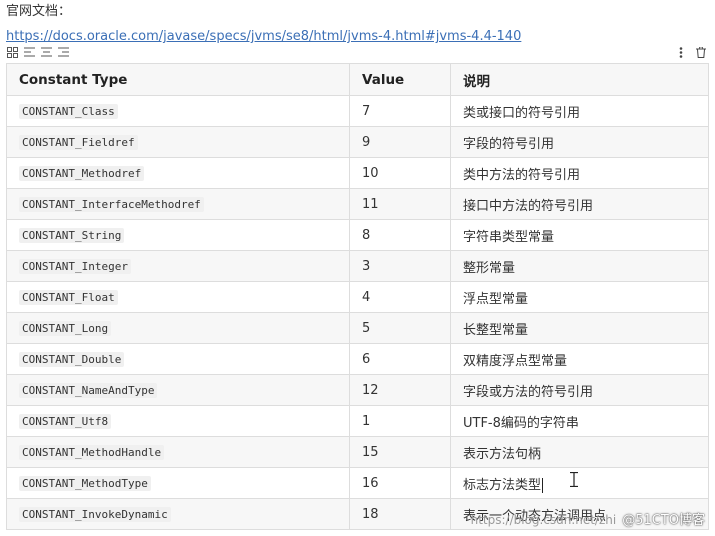 The height and width of the screenshot is (536, 715). What do you see at coordinates (574, 479) in the screenshot?
I see `ibeam-cursor-icon` at bounding box center [574, 479].